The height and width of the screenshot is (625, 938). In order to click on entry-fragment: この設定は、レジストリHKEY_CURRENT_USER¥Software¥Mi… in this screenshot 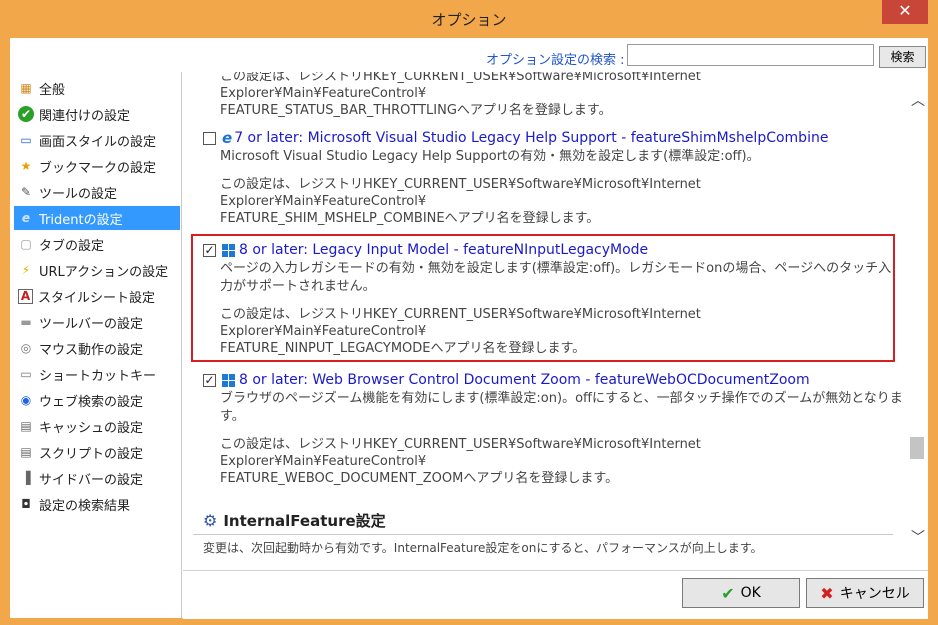, I will do `click(553, 95)`.